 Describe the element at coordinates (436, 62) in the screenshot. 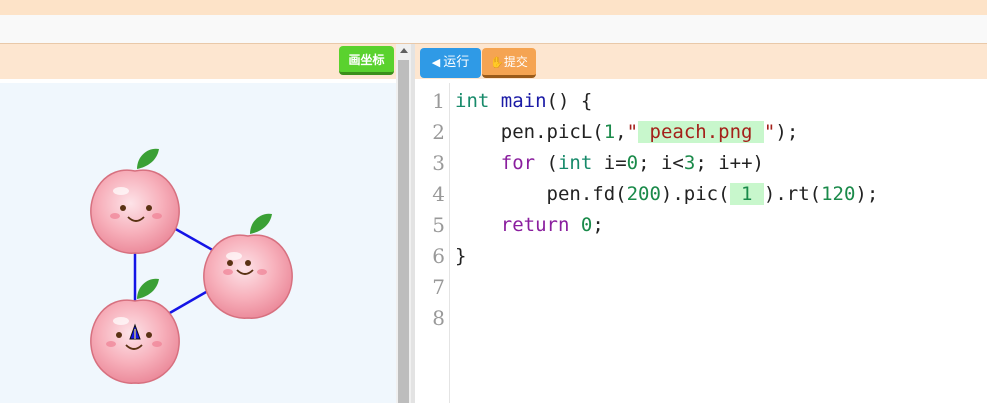

I see `play-left-icon: ◀` at that location.